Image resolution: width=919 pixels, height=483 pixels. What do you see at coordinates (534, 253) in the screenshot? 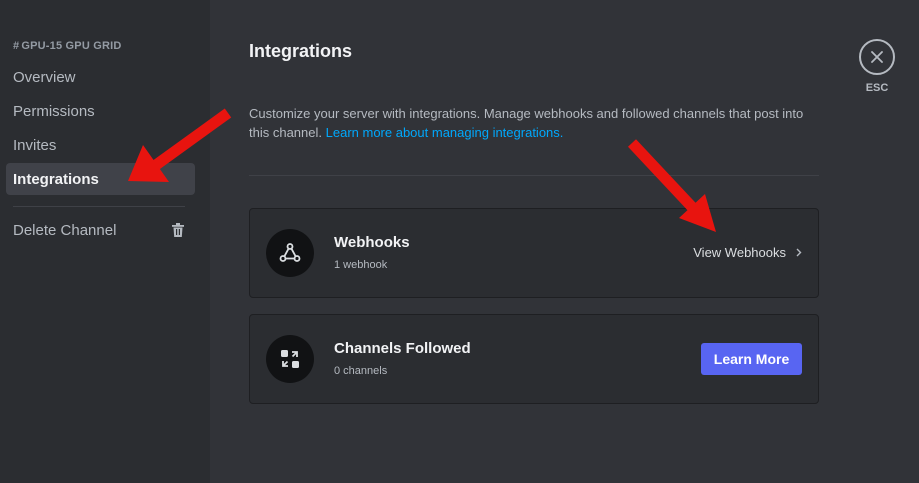
I see `webhooks-card: Webhooks 1 webhook View Webhooks` at bounding box center [534, 253].